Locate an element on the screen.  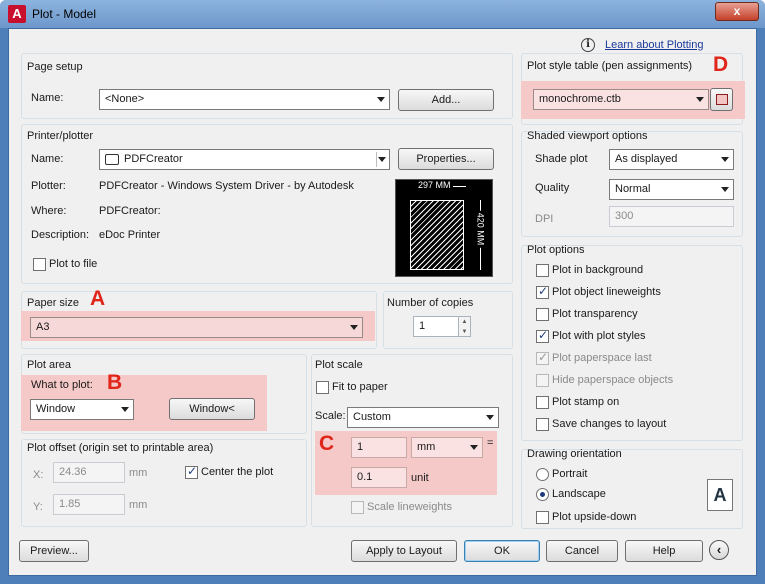
page-setup-name-label: Name: is located at coordinates (47, 98).